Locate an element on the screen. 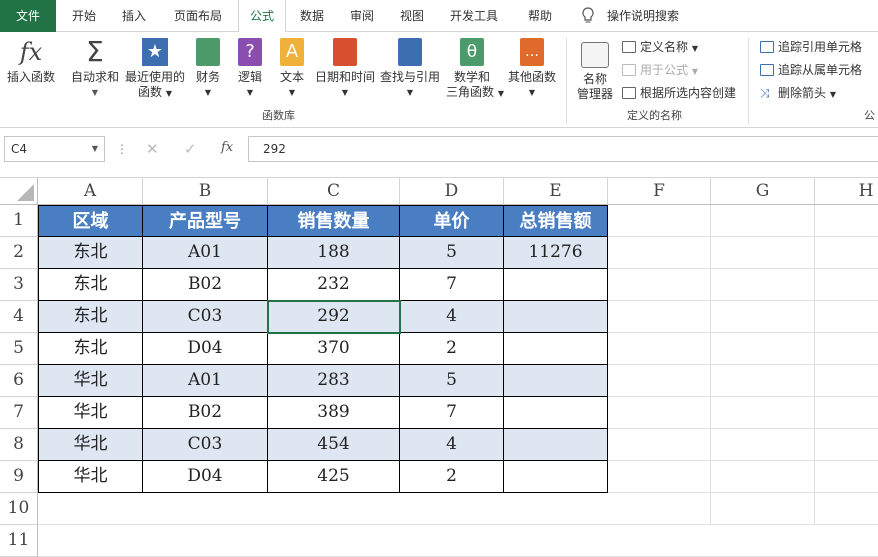 This screenshot has height=557, width=878. row-header: 5 is located at coordinates (19, 349).